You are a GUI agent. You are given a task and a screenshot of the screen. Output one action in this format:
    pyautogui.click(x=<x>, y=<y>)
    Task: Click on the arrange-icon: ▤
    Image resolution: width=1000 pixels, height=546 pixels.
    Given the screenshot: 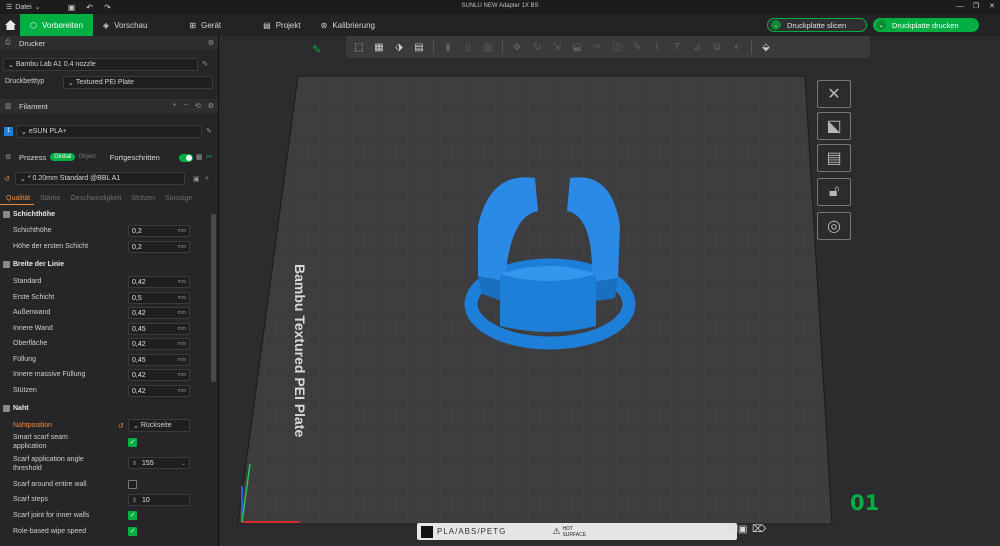 What is the action you would take?
    pyautogui.click(x=419, y=47)
    